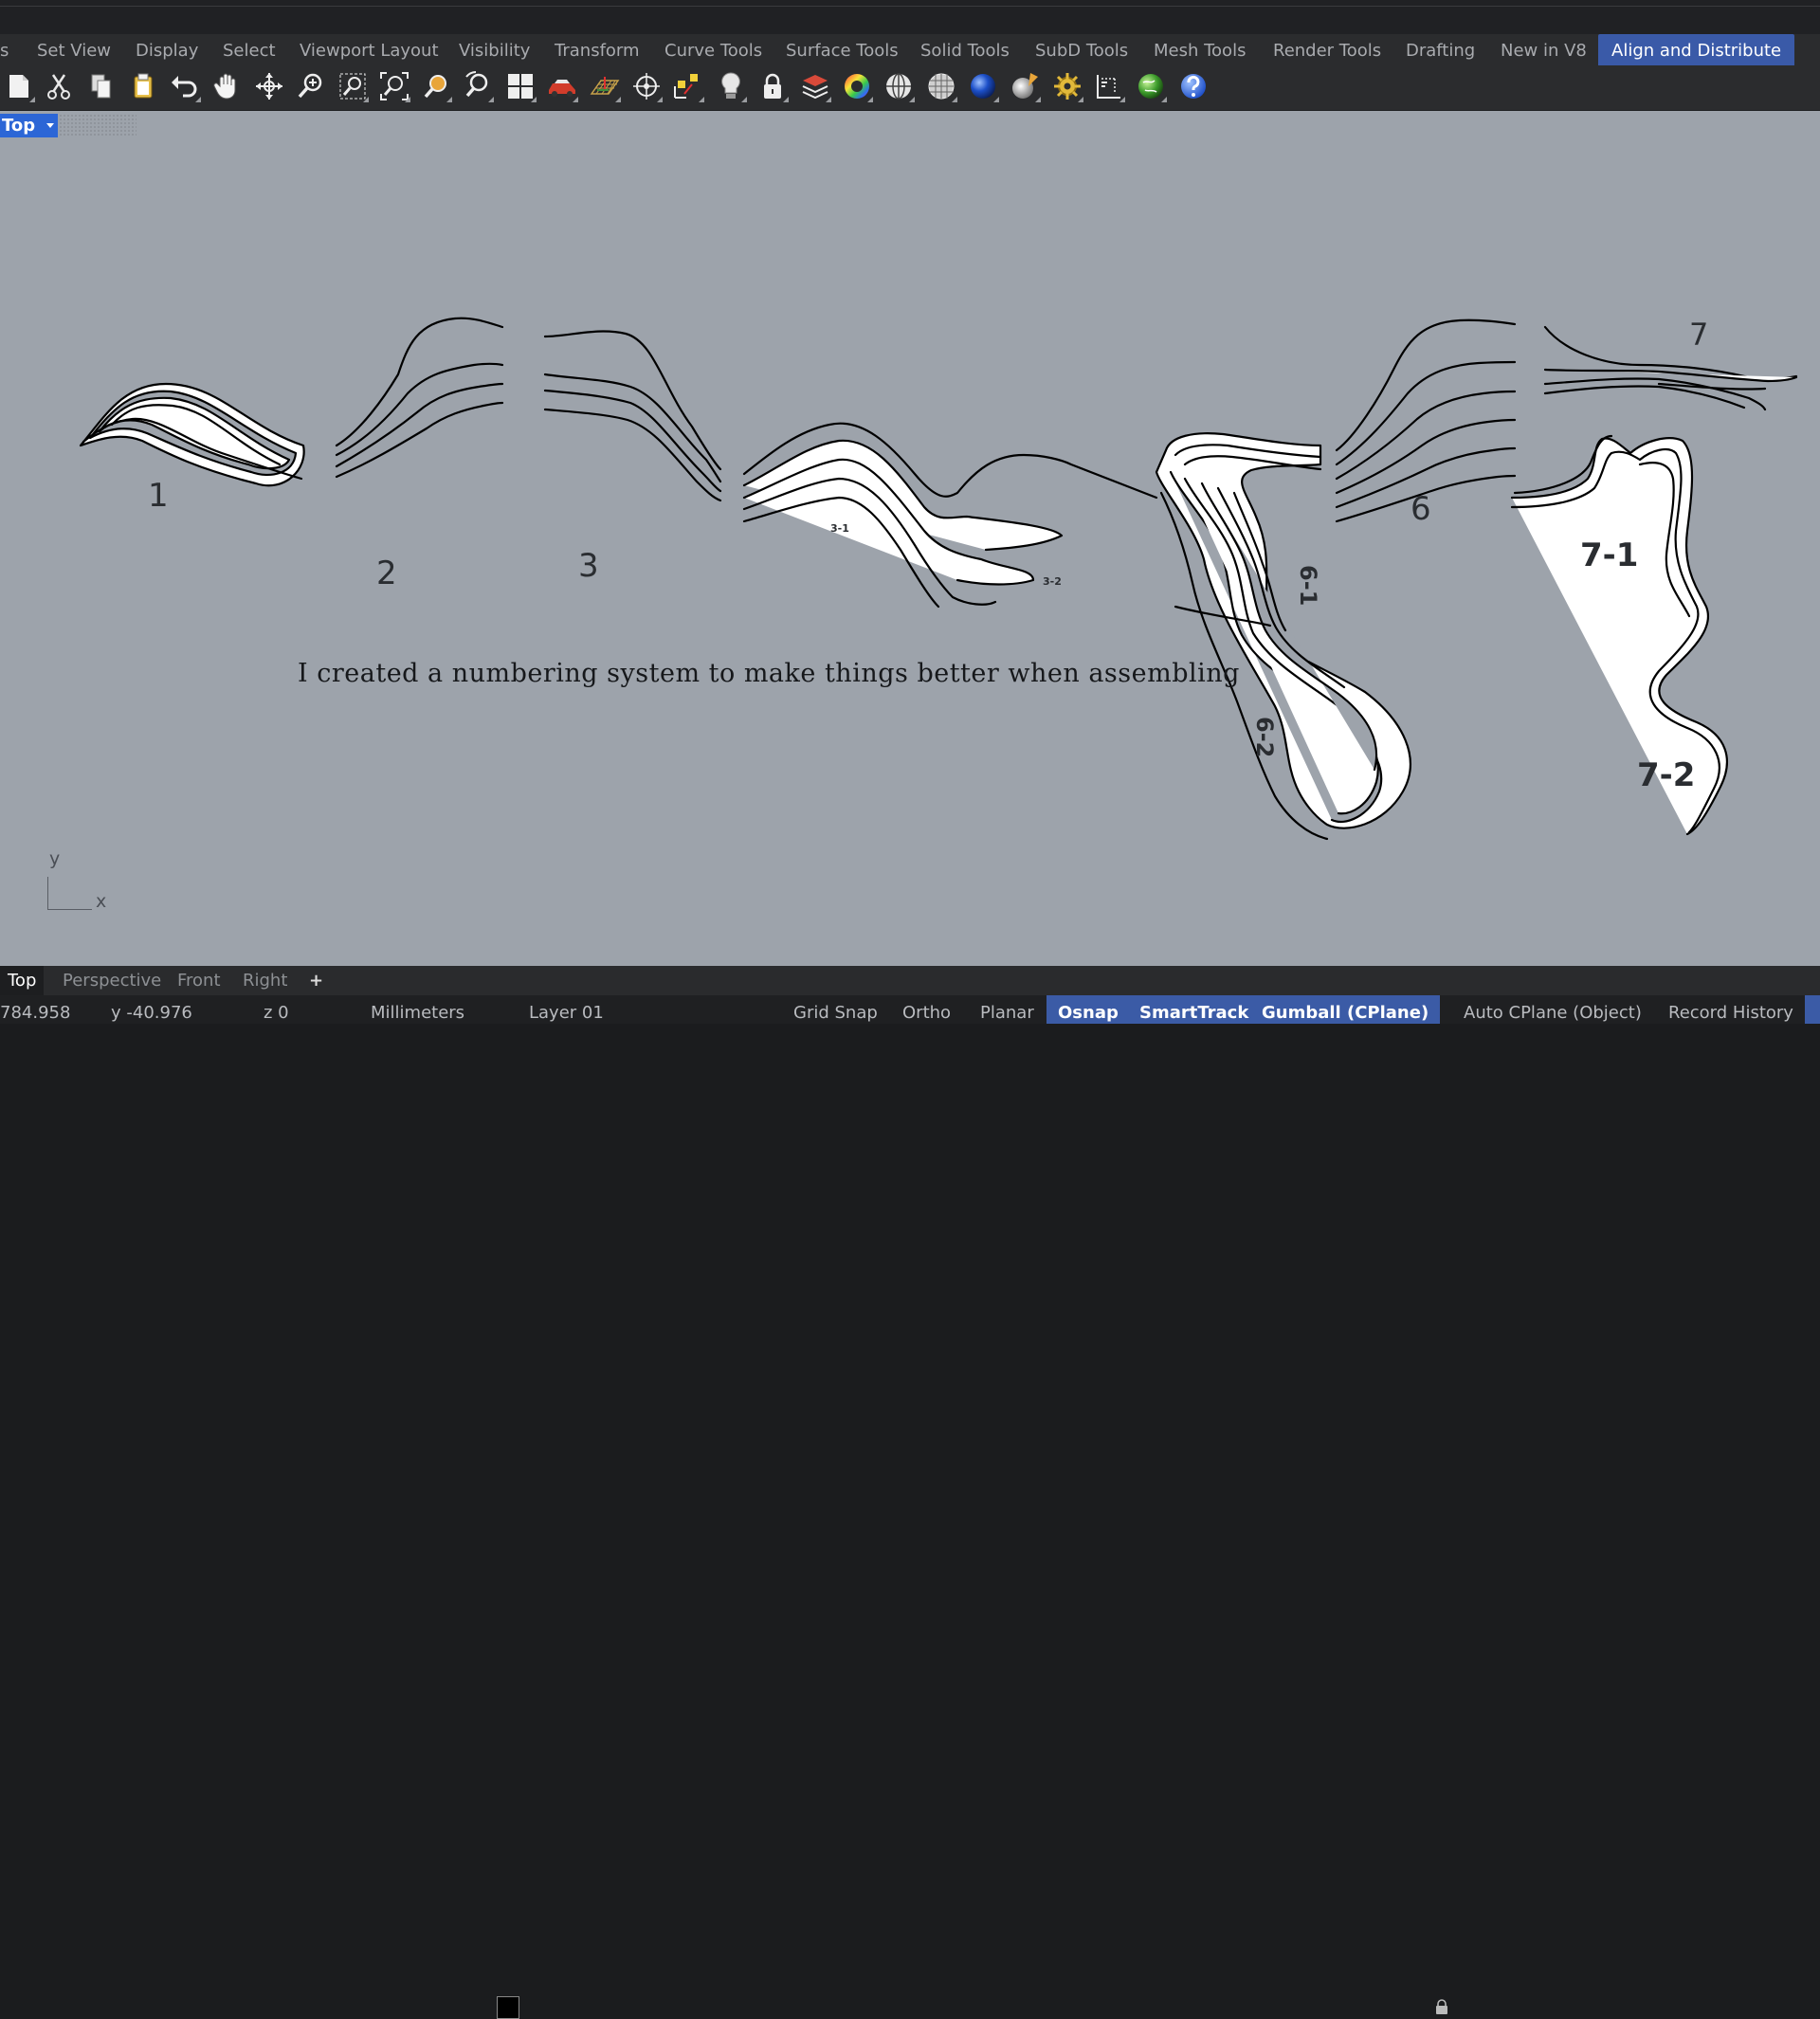 The height and width of the screenshot is (2019, 1820). What do you see at coordinates (100, 86) in the screenshot?
I see `copy-icon` at bounding box center [100, 86].